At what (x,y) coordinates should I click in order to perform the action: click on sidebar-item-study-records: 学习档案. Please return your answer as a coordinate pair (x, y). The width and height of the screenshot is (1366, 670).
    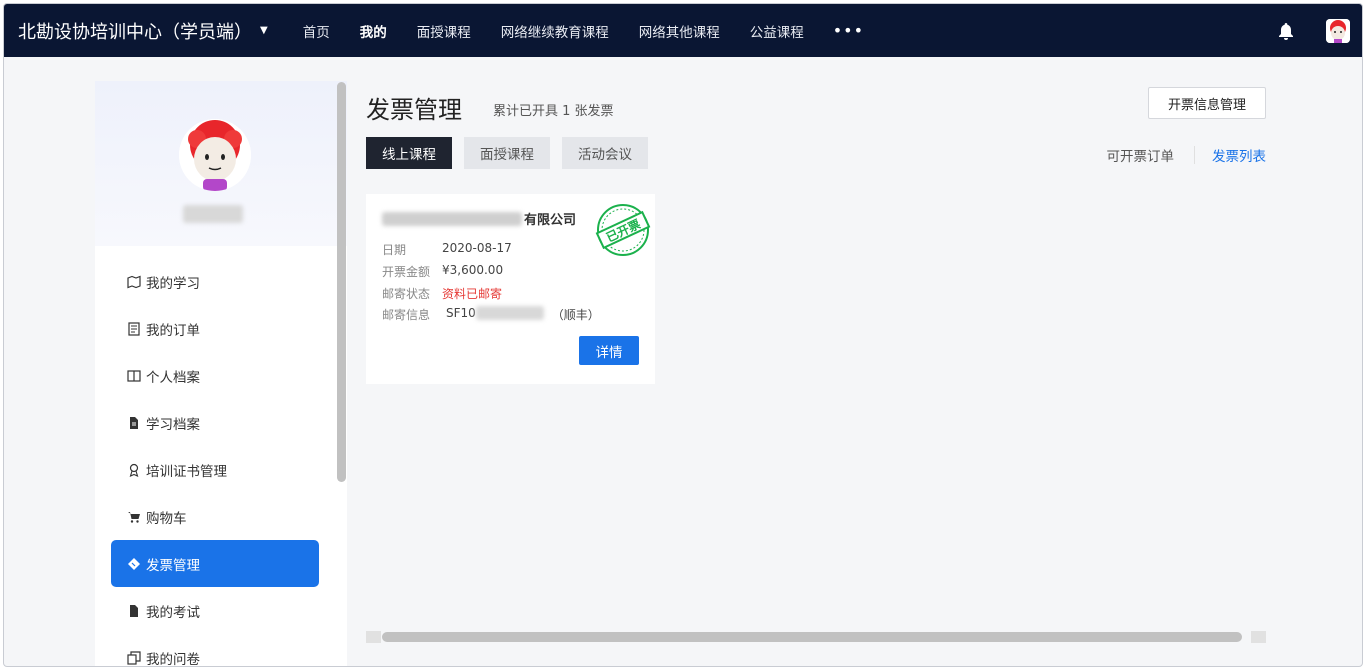
    Looking at the image, I should click on (215, 422).